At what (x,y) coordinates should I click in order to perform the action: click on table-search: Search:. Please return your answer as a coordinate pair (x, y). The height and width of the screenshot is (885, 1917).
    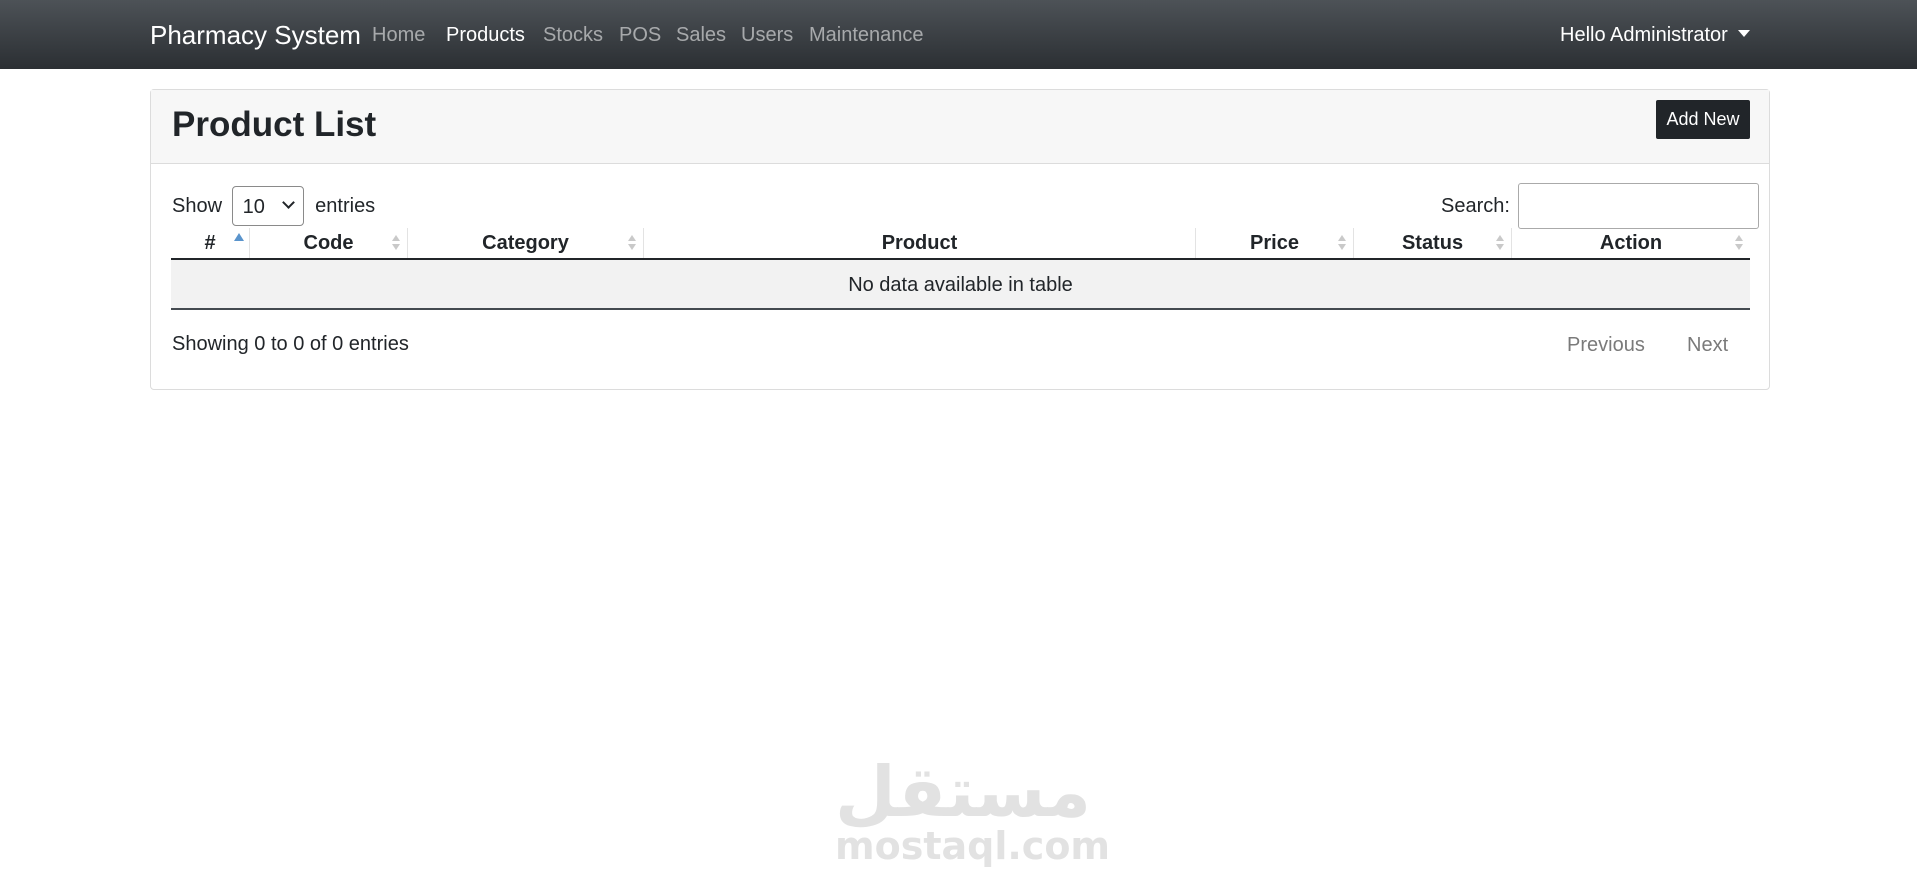
    Looking at the image, I should click on (1600, 206).